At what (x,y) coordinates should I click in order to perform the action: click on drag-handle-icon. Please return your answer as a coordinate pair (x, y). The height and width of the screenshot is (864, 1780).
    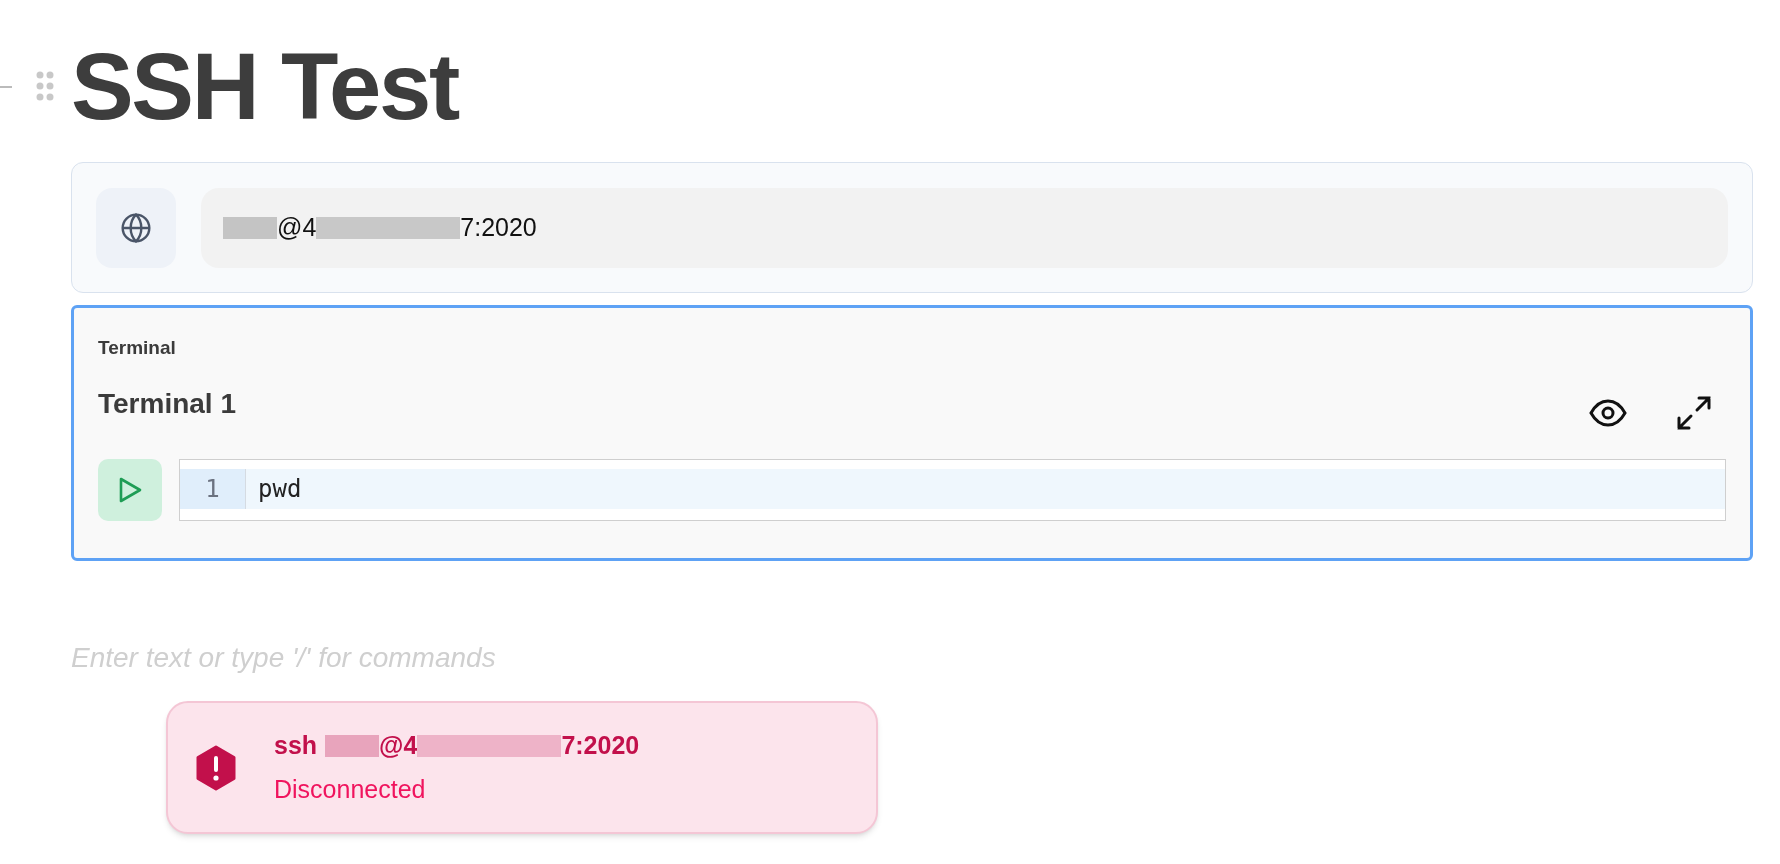
    Looking at the image, I should click on (45, 86).